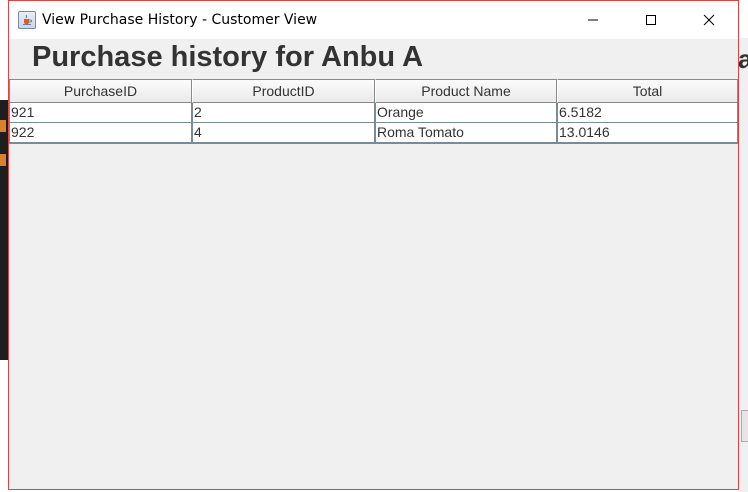  I want to click on column-header-productid: ProductID, so click(283, 91).